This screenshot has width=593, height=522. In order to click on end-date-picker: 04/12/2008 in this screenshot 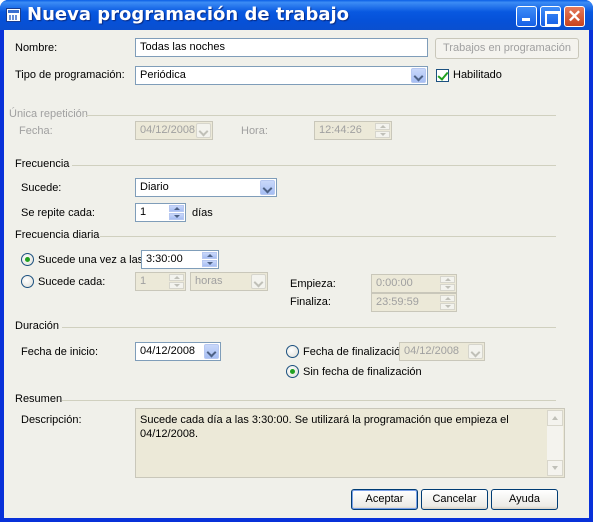, I will do `click(442, 351)`.